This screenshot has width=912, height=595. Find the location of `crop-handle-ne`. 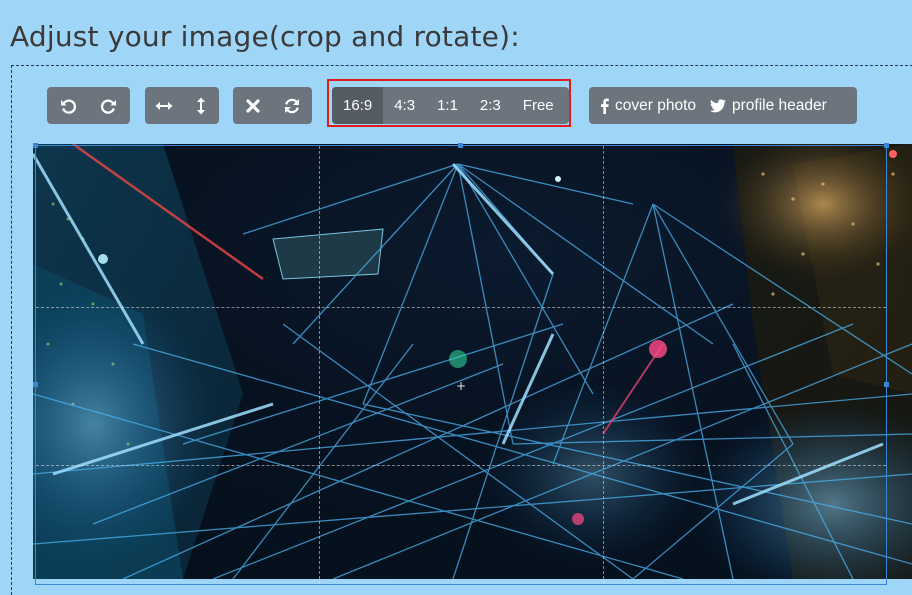

crop-handle-ne is located at coordinates (886, 145).